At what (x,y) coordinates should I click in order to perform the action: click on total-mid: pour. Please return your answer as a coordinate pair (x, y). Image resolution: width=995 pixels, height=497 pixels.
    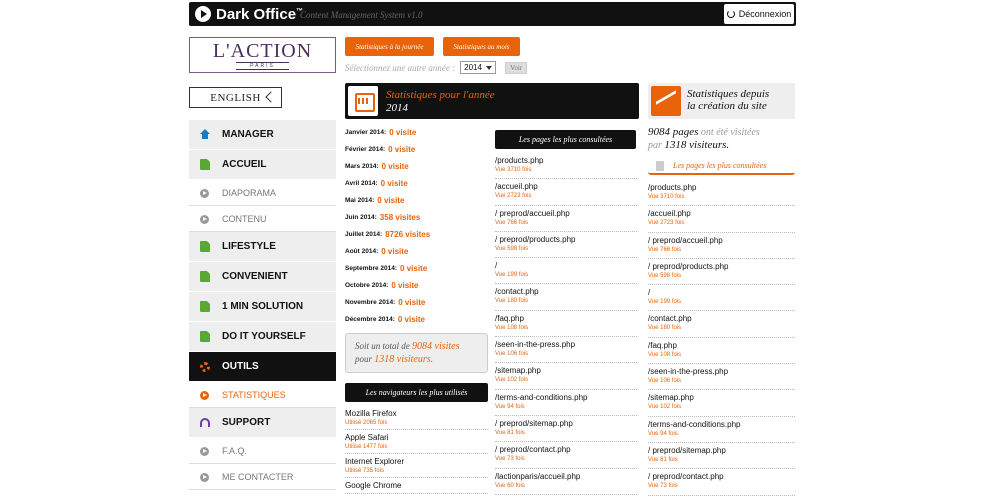
    Looking at the image, I should click on (364, 359).